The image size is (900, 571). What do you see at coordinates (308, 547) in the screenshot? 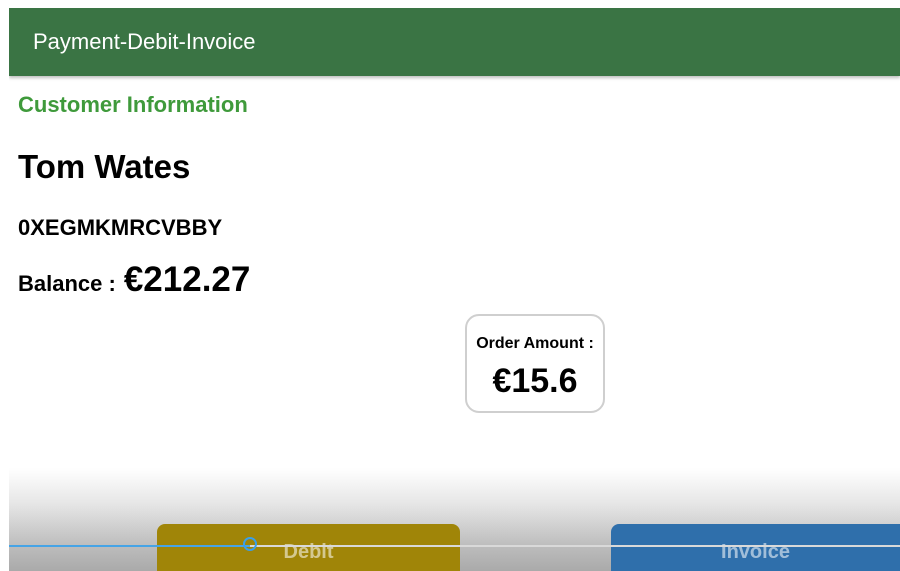
I see `debit-button: Debit` at bounding box center [308, 547].